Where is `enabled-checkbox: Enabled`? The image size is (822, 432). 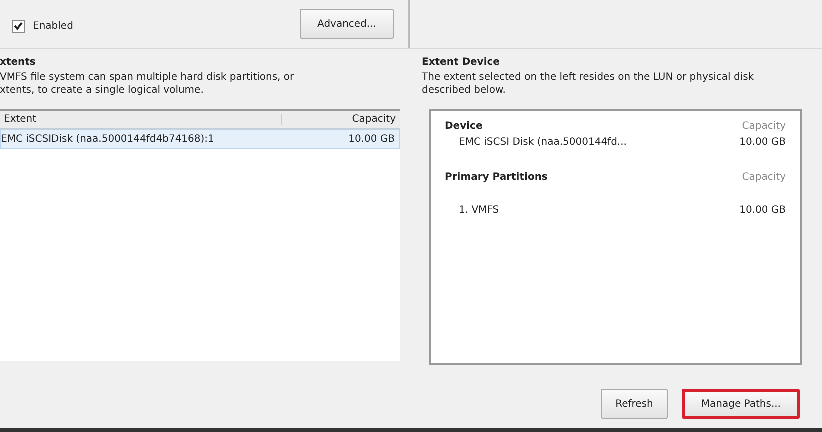 enabled-checkbox: Enabled is located at coordinates (43, 26).